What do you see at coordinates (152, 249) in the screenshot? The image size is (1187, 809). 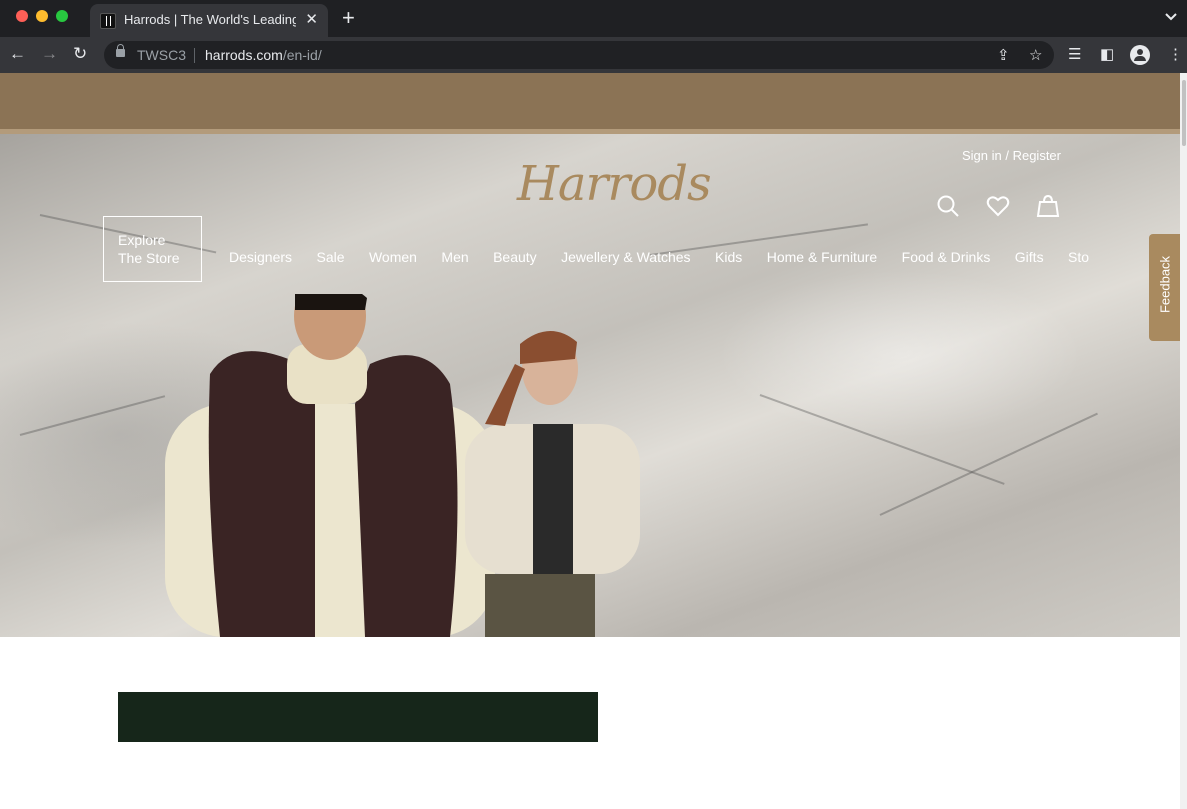 I see `explore-the-store-button: Explore The Store` at bounding box center [152, 249].